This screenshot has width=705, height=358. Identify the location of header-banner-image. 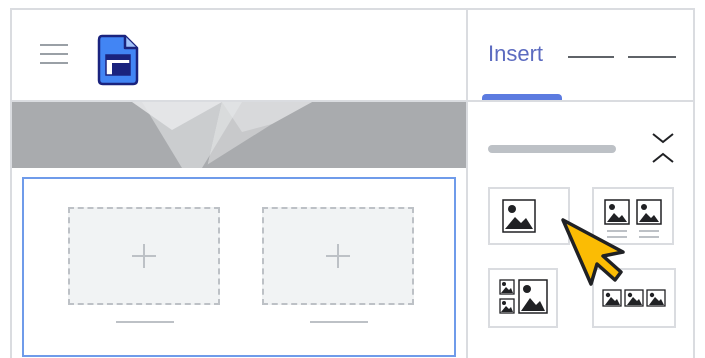
(239, 137).